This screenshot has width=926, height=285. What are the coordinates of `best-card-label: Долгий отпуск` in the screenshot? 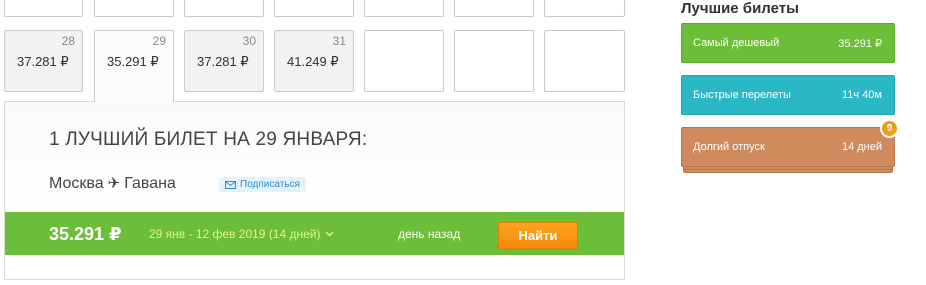 It's located at (729, 147).